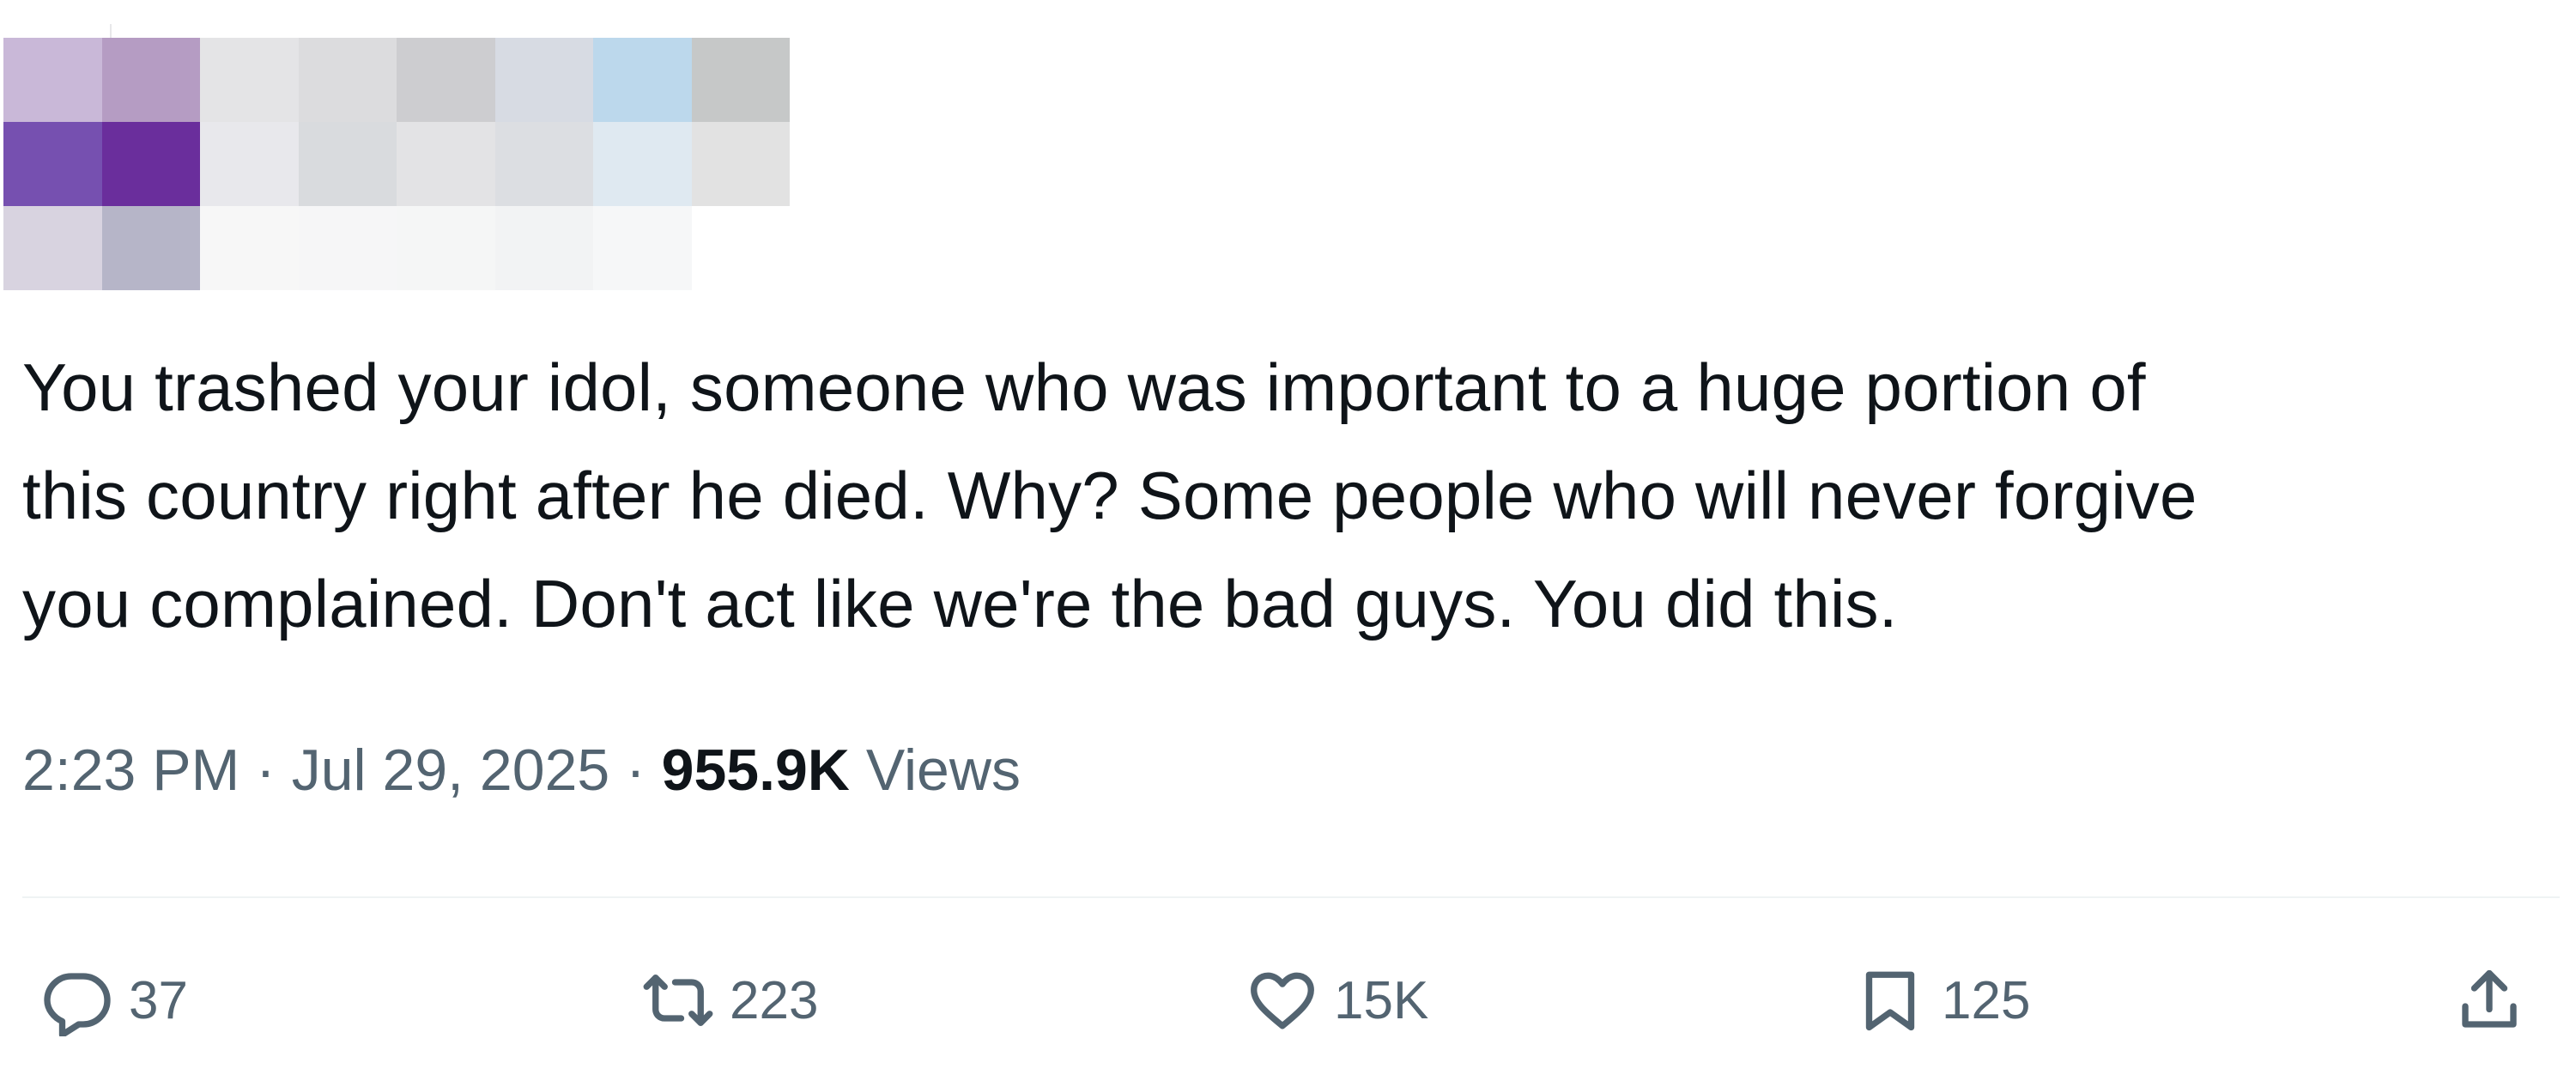  I want to click on tweet-date: Jul 29, 2025, so click(451, 770).